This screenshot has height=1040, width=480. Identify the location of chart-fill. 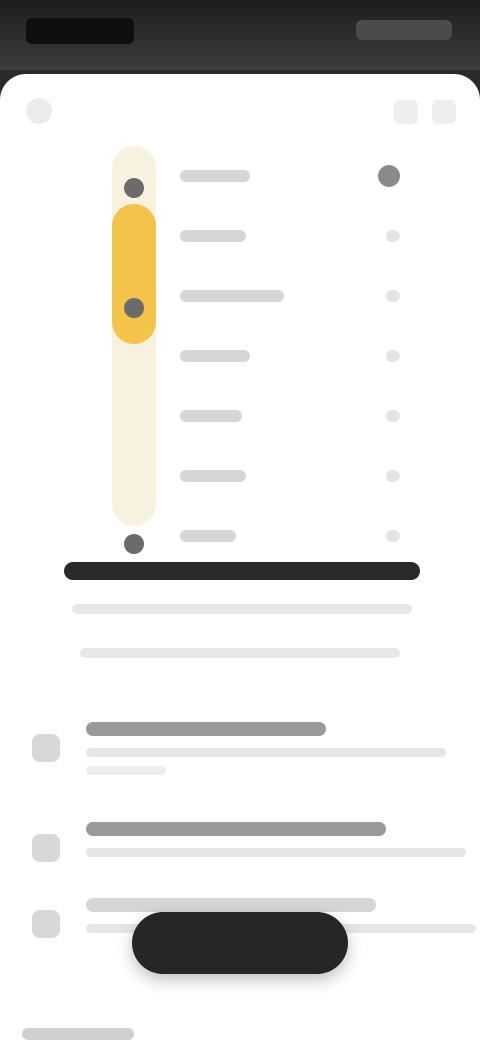
(134, 274).